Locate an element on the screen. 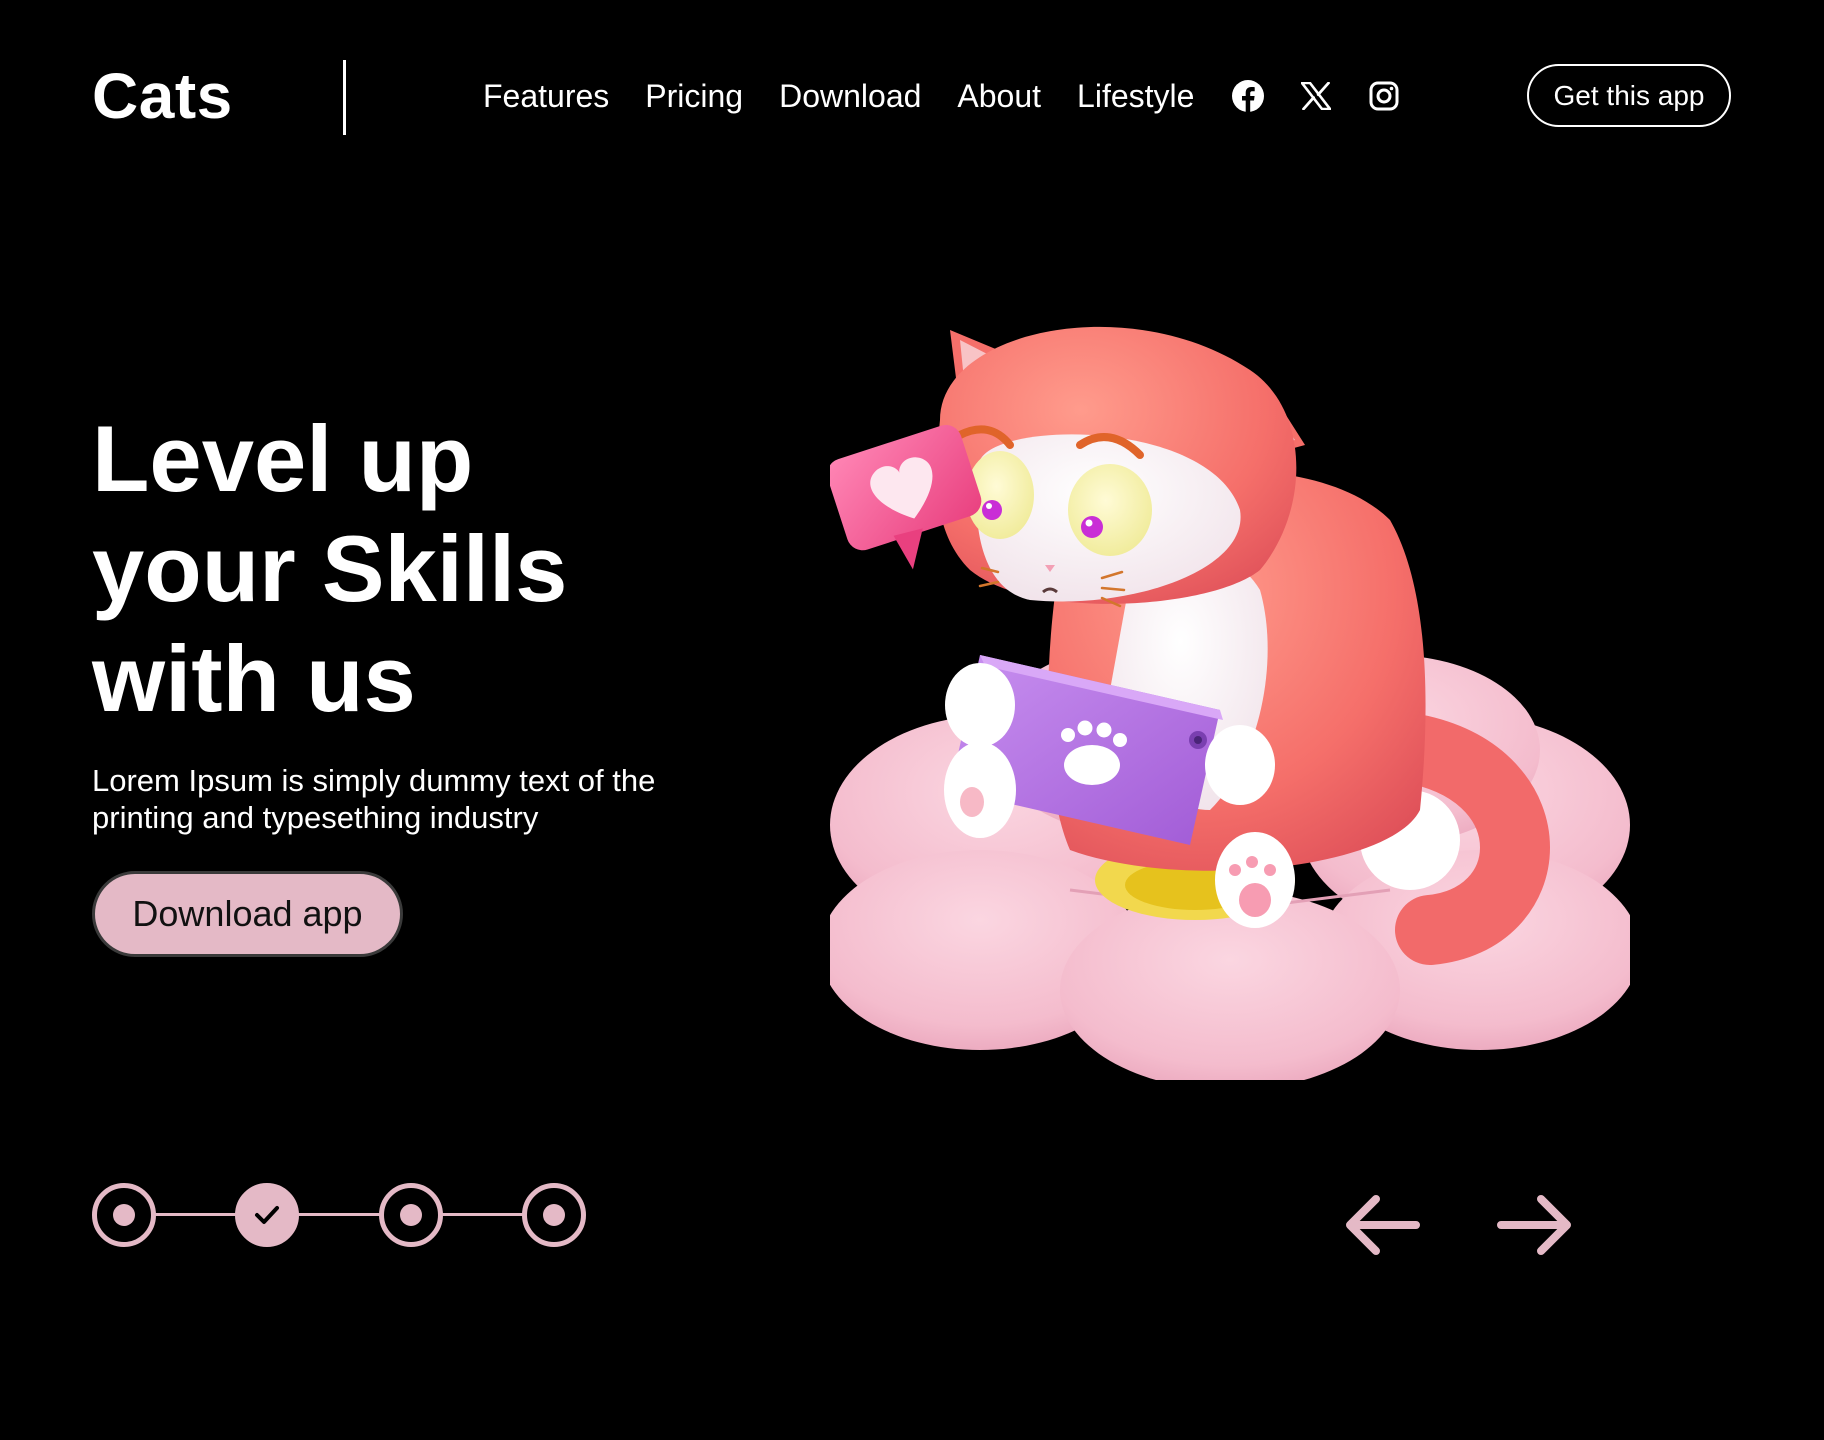 The image size is (1824, 1440). hero-subtitle-line: printing and typesething industry is located at coordinates (315, 817).